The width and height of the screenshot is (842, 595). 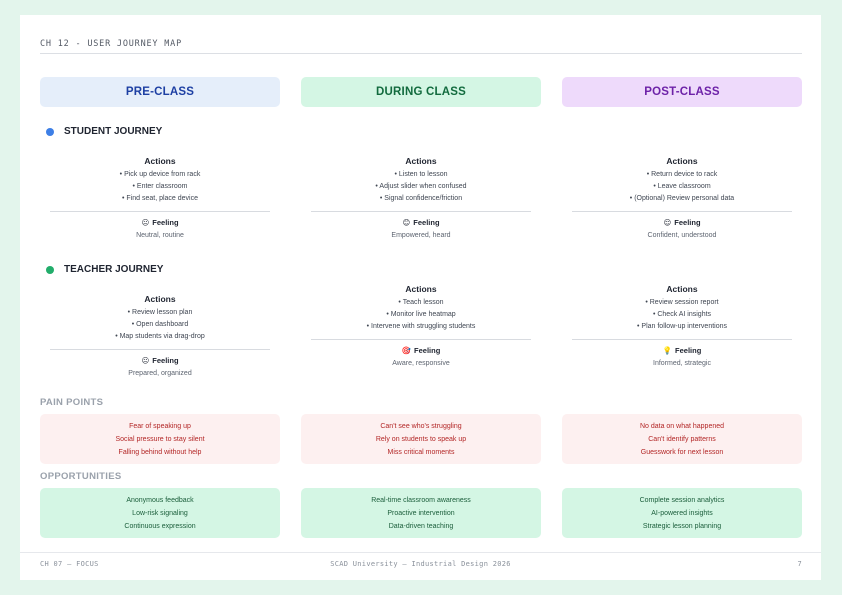 What do you see at coordinates (160, 373) in the screenshot?
I see `feeling-description: Prepared, organized` at bounding box center [160, 373].